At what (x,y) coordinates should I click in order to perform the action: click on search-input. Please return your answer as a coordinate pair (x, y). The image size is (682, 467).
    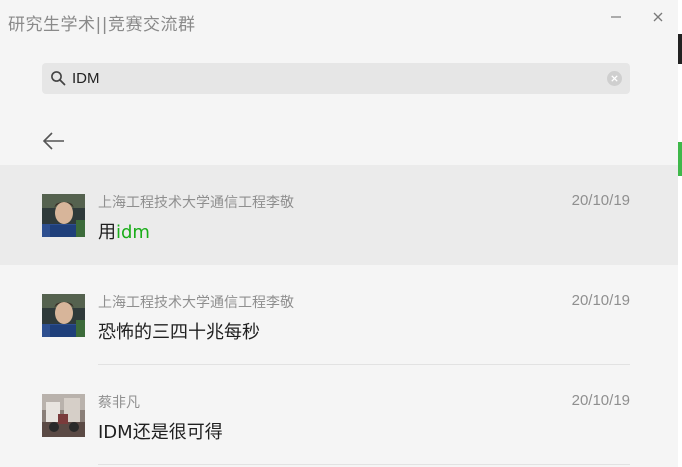
    Looking at the image, I should click on (332, 78).